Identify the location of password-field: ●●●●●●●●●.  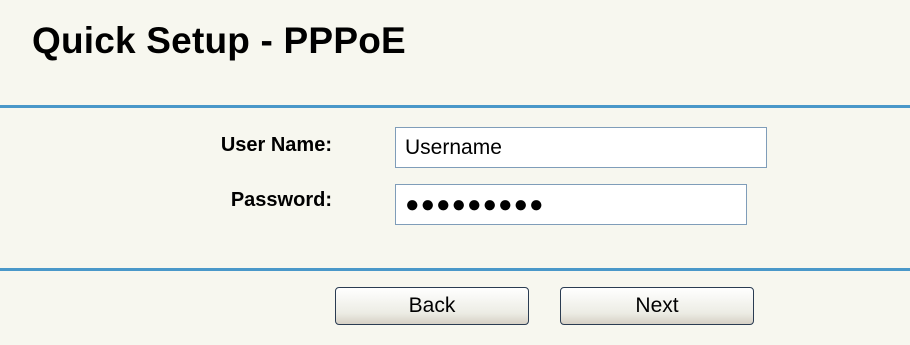
(571, 204).